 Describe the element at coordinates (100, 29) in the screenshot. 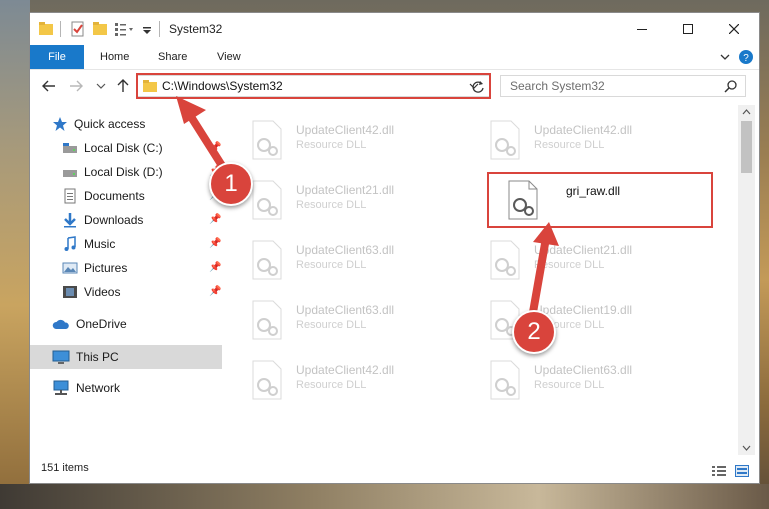

I see `new-folder-icon` at that location.